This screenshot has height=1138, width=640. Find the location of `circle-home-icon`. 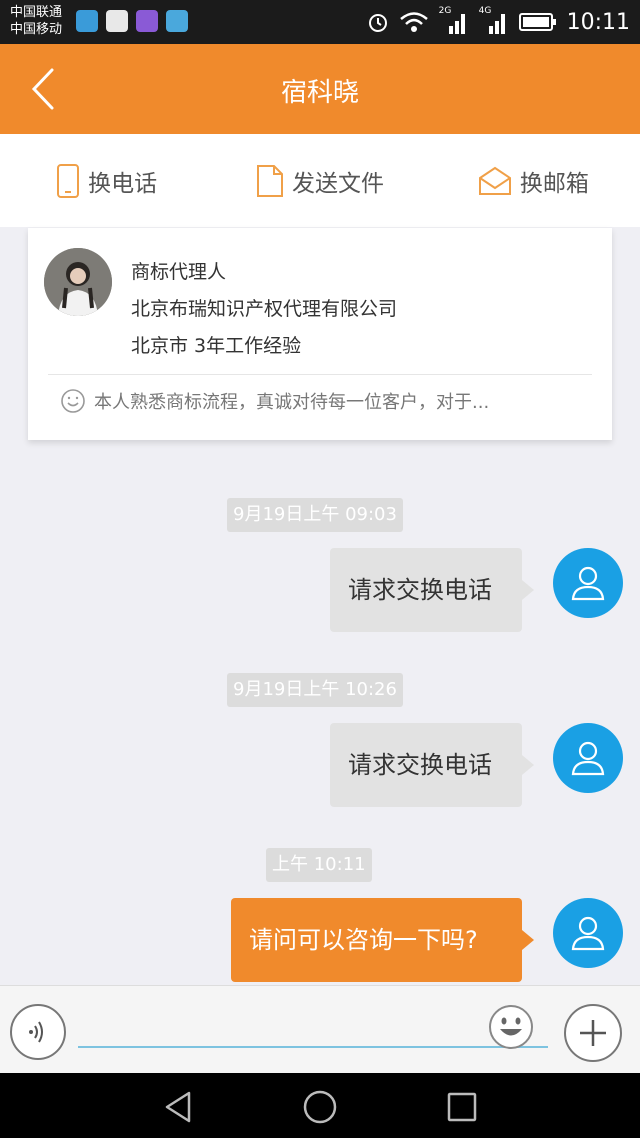

circle-home-icon is located at coordinates (320, 1107).